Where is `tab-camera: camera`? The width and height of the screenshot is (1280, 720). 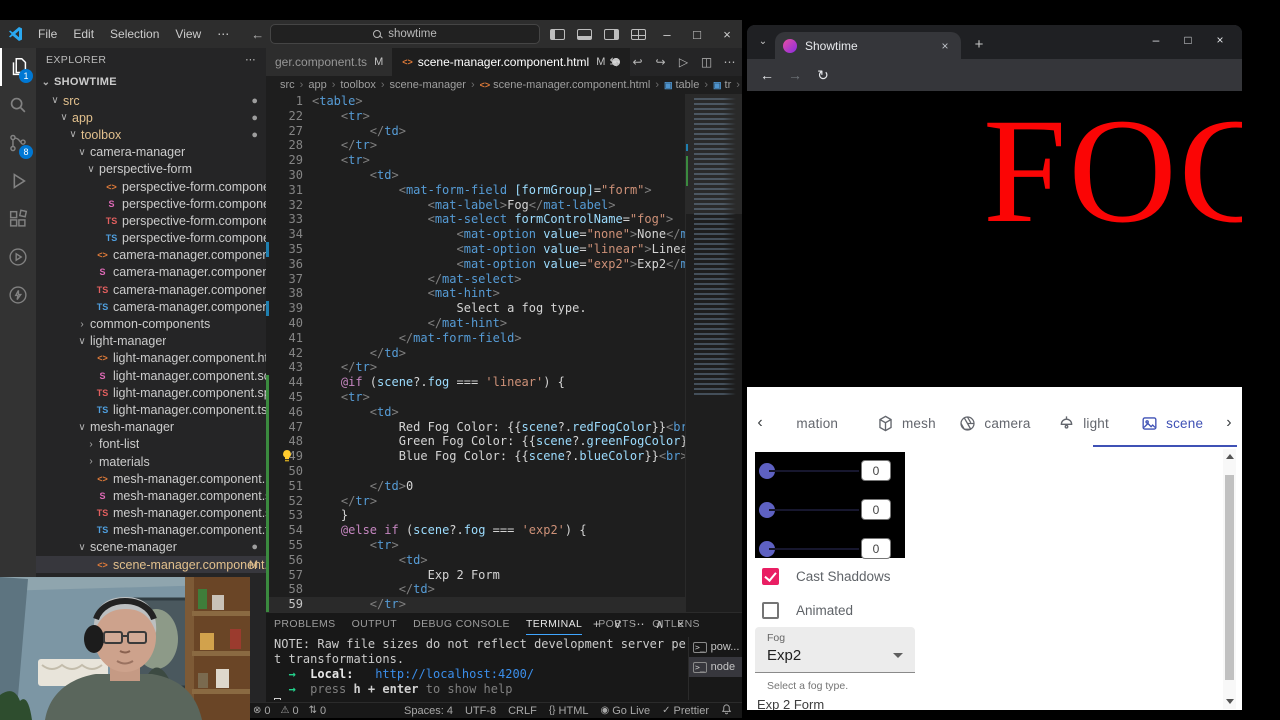
tab-camera: camera is located at coordinates (994, 423).